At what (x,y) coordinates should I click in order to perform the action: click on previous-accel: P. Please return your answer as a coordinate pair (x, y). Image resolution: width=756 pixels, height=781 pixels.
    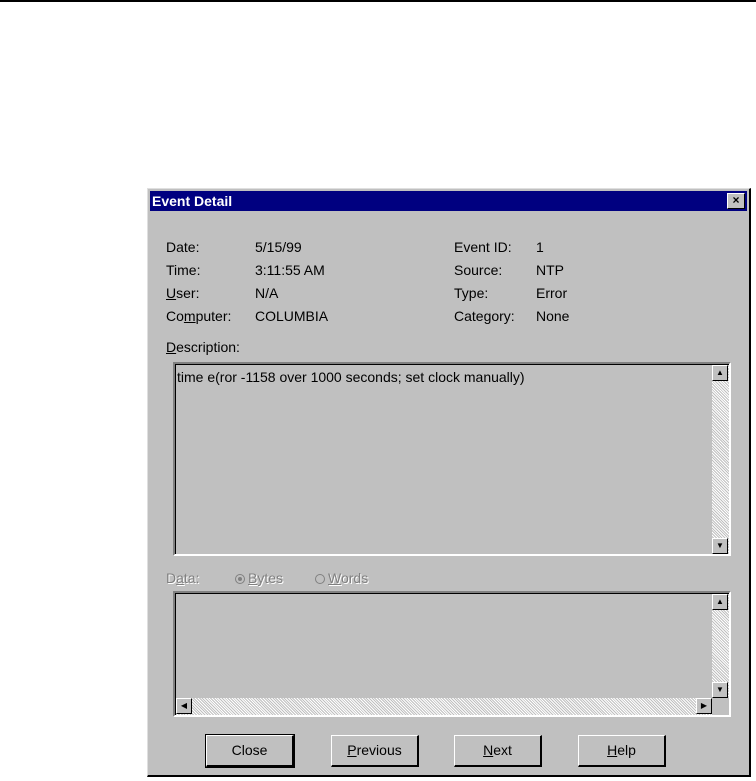
    Looking at the image, I should click on (352, 750).